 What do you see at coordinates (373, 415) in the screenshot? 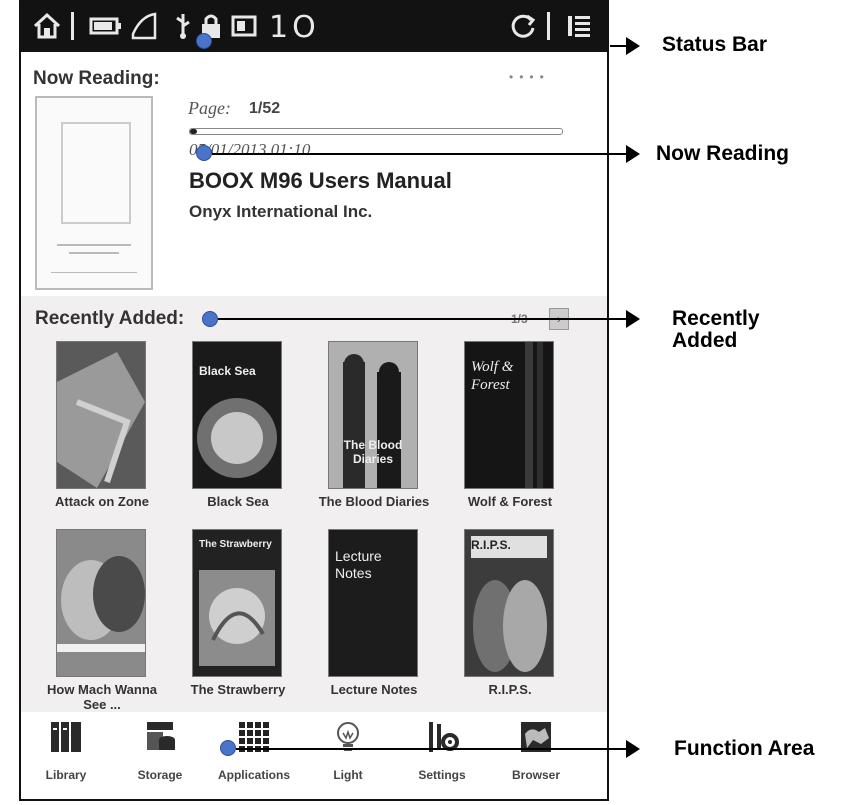
I see `book-cover: The Blood Diaries` at bounding box center [373, 415].